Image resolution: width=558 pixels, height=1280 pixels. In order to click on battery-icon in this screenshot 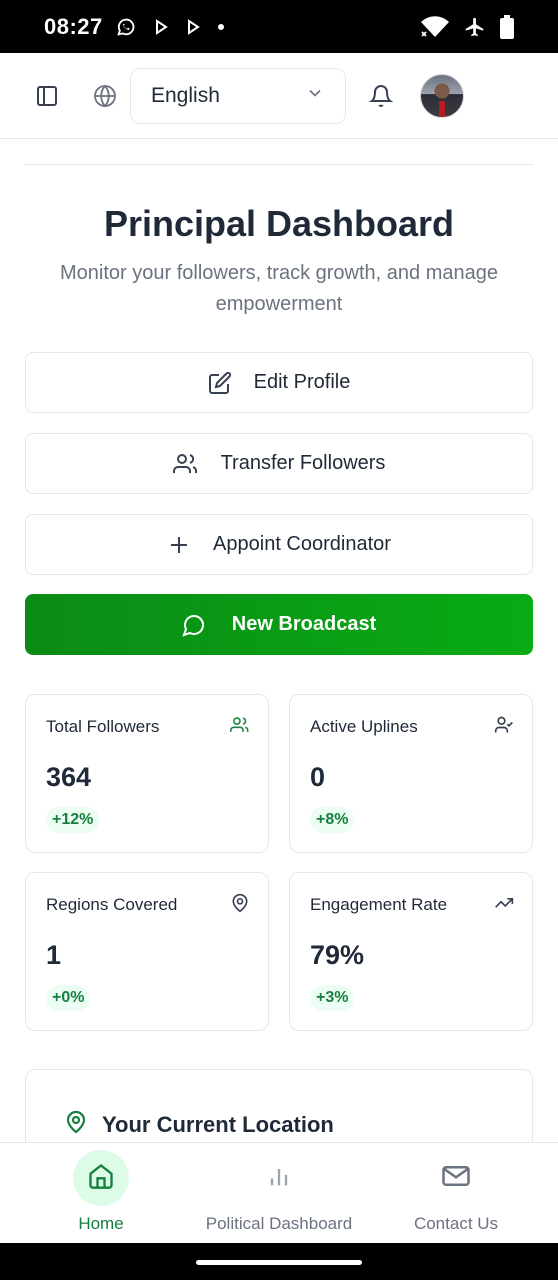, I will do `click(507, 26)`.